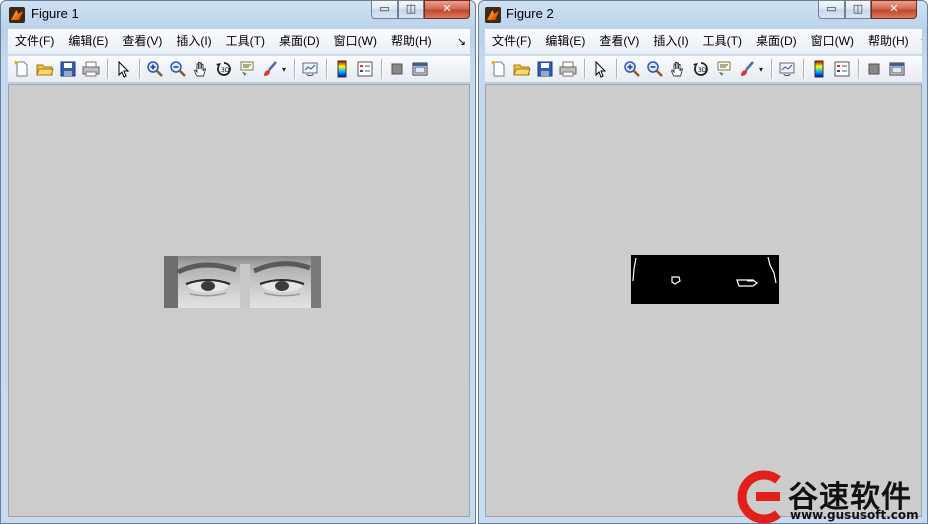  What do you see at coordinates (530, 13) in the screenshot?
I see `window-title: Figure 2` at bounding box center [530, 13].